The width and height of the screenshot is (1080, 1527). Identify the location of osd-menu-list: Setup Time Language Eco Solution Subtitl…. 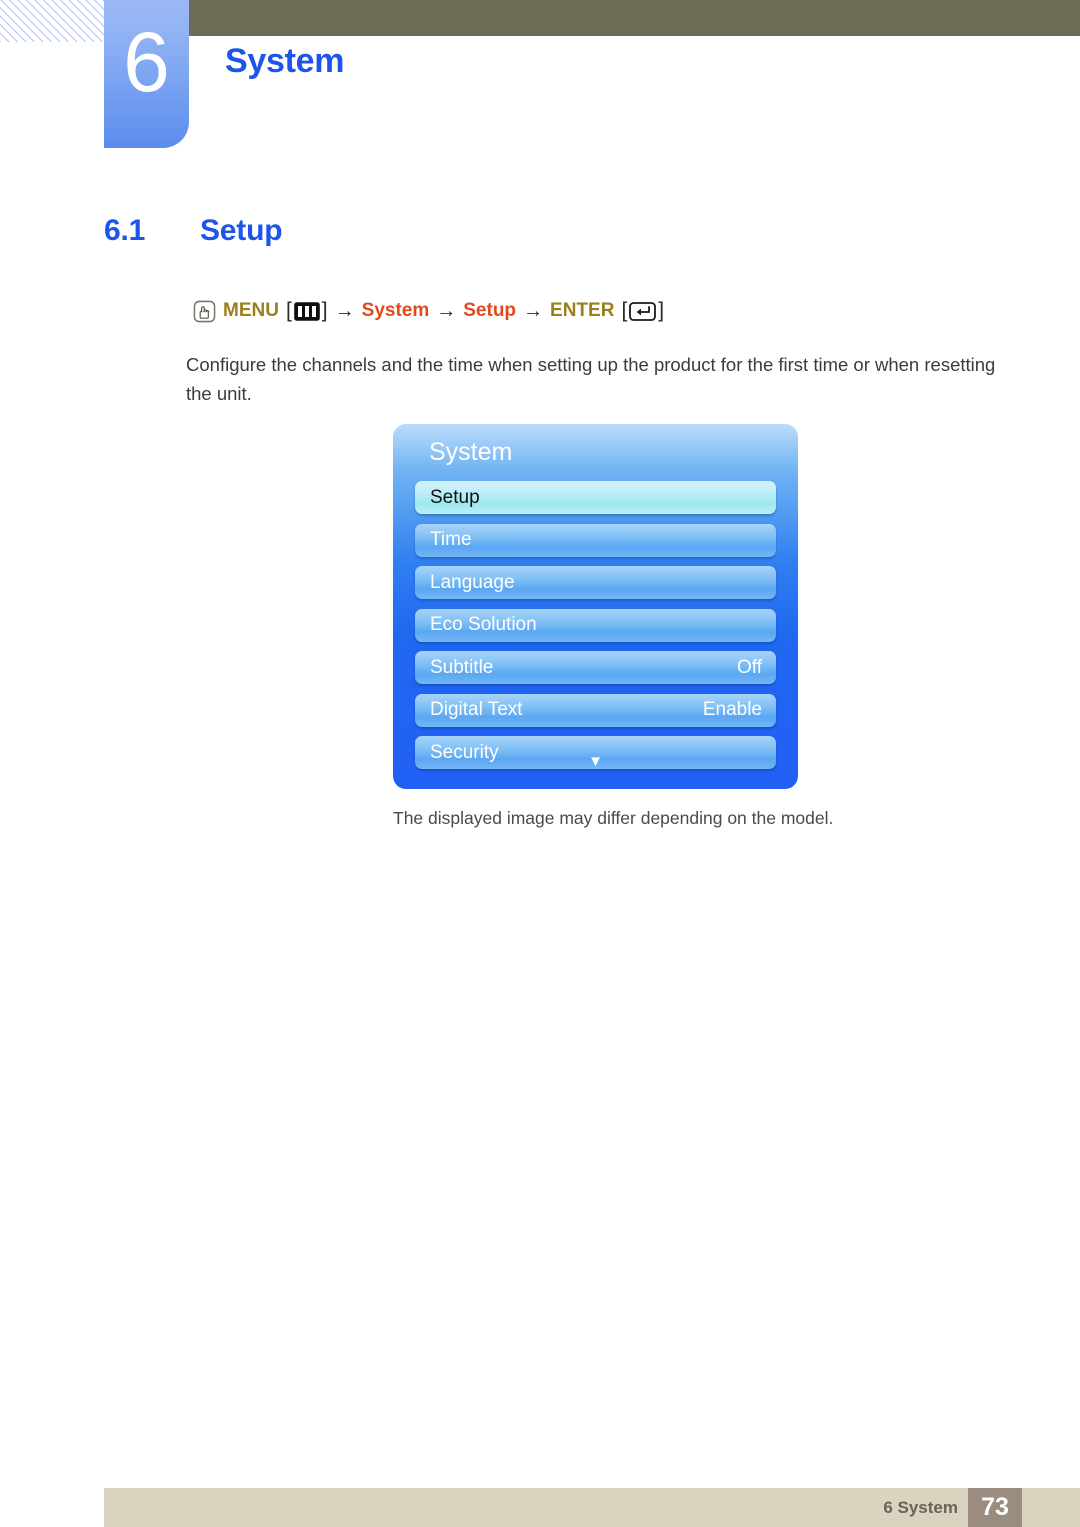
(595, 630).